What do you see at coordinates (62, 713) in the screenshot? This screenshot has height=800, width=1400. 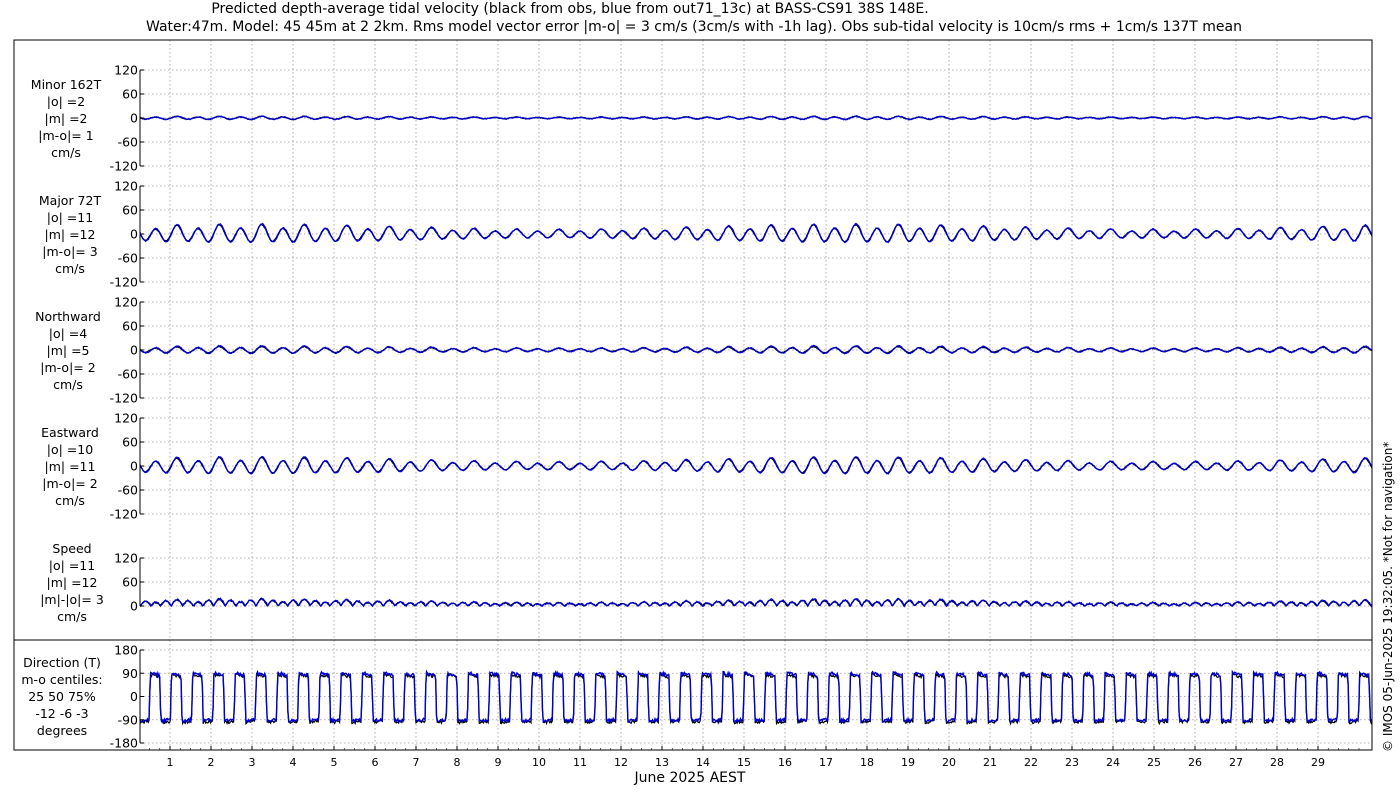 I see `panel-label-line: -12 -6 -3` at bounding box center [62, 713].